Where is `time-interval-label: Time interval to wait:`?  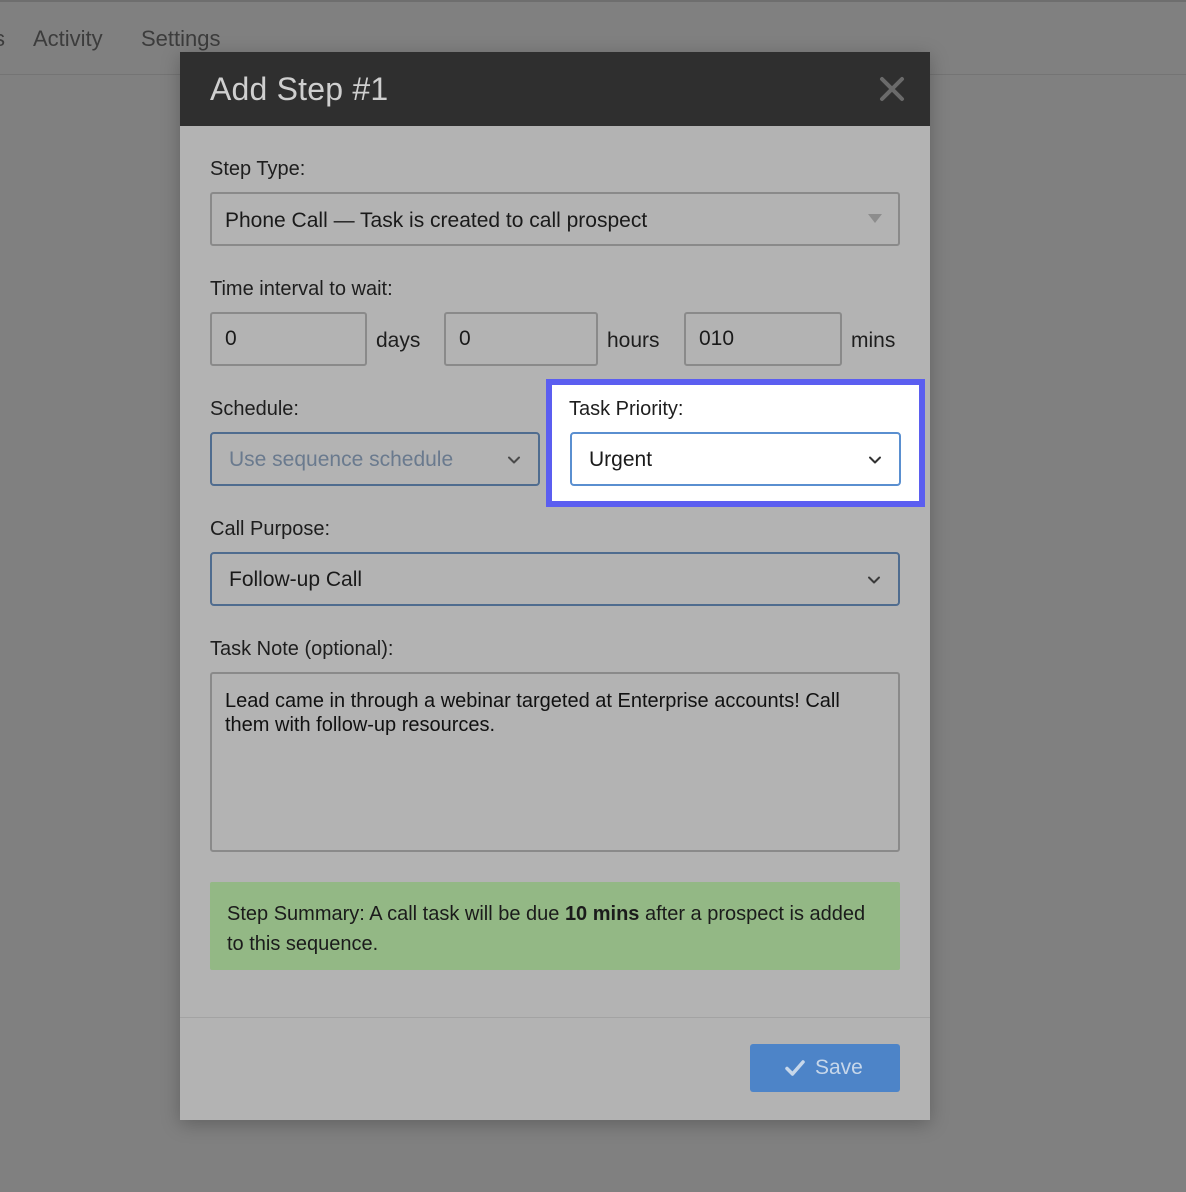
time-interval-label: Time interval to wait: is located at coordinates (301, 289).